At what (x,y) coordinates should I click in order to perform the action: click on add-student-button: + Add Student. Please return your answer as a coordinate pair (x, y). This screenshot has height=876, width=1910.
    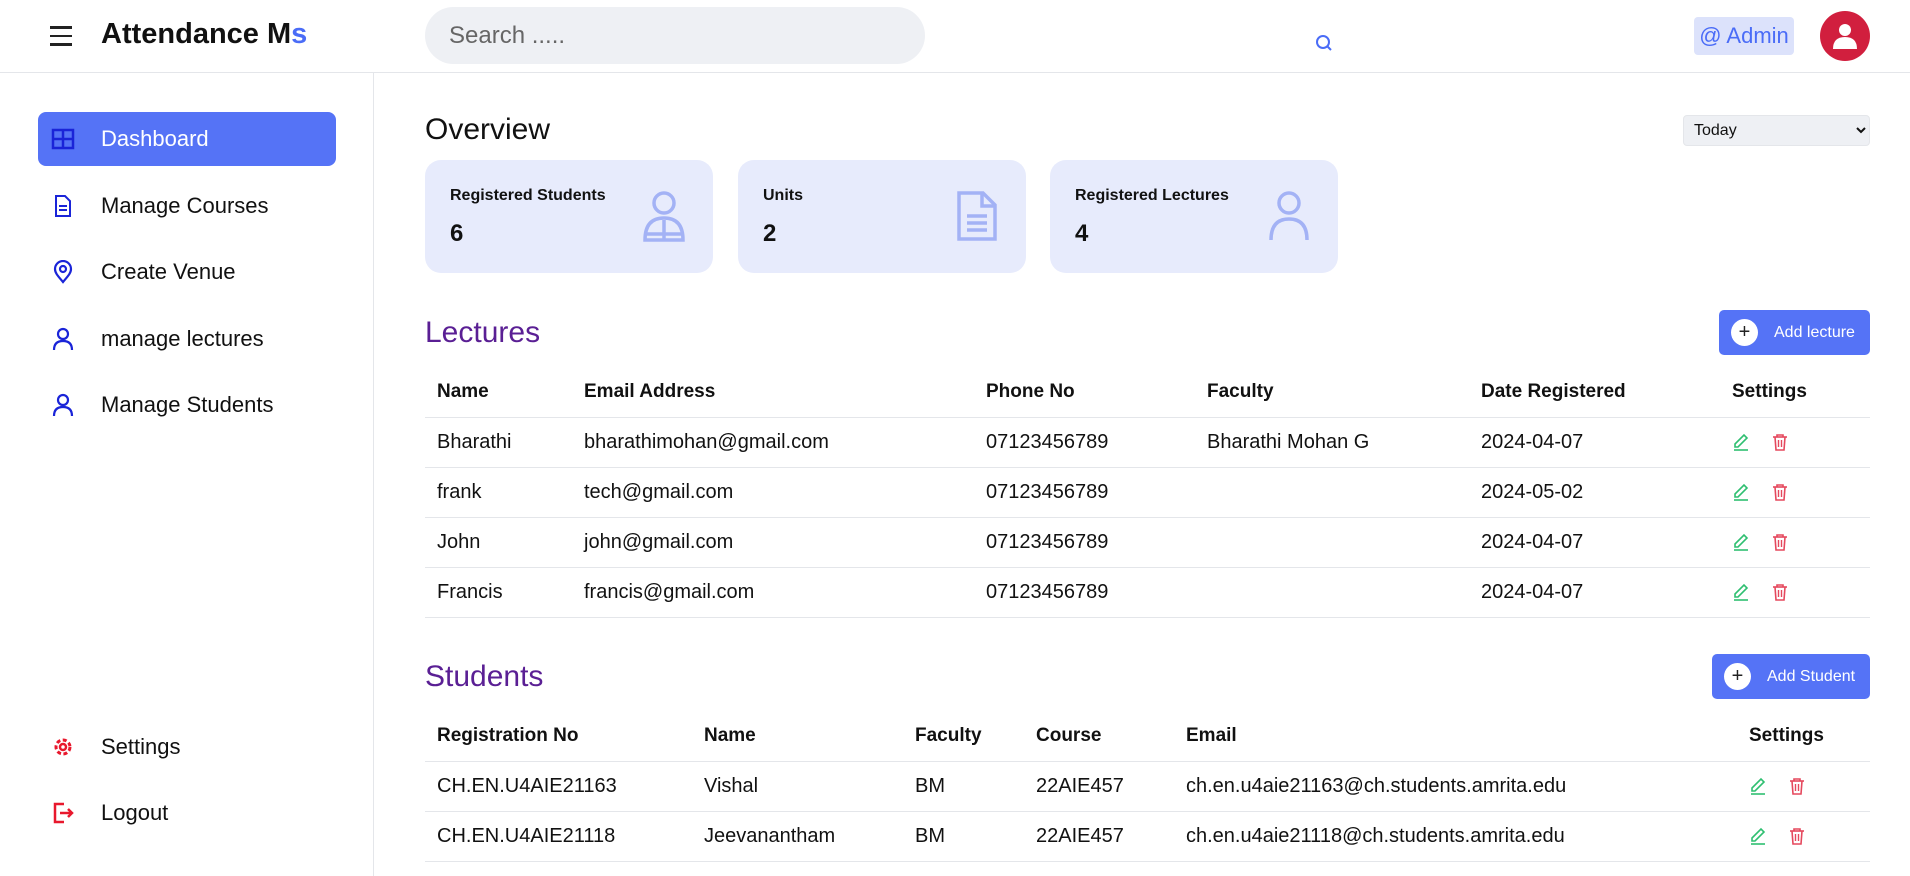
    Looking at the image, I should click on (1791, 676).